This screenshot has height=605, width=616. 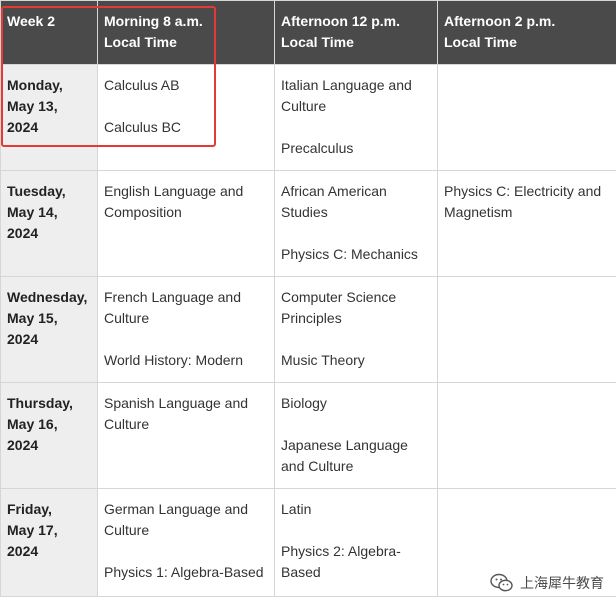 I want to click on course-name: World History: Modern, so click(x=174, y=360).